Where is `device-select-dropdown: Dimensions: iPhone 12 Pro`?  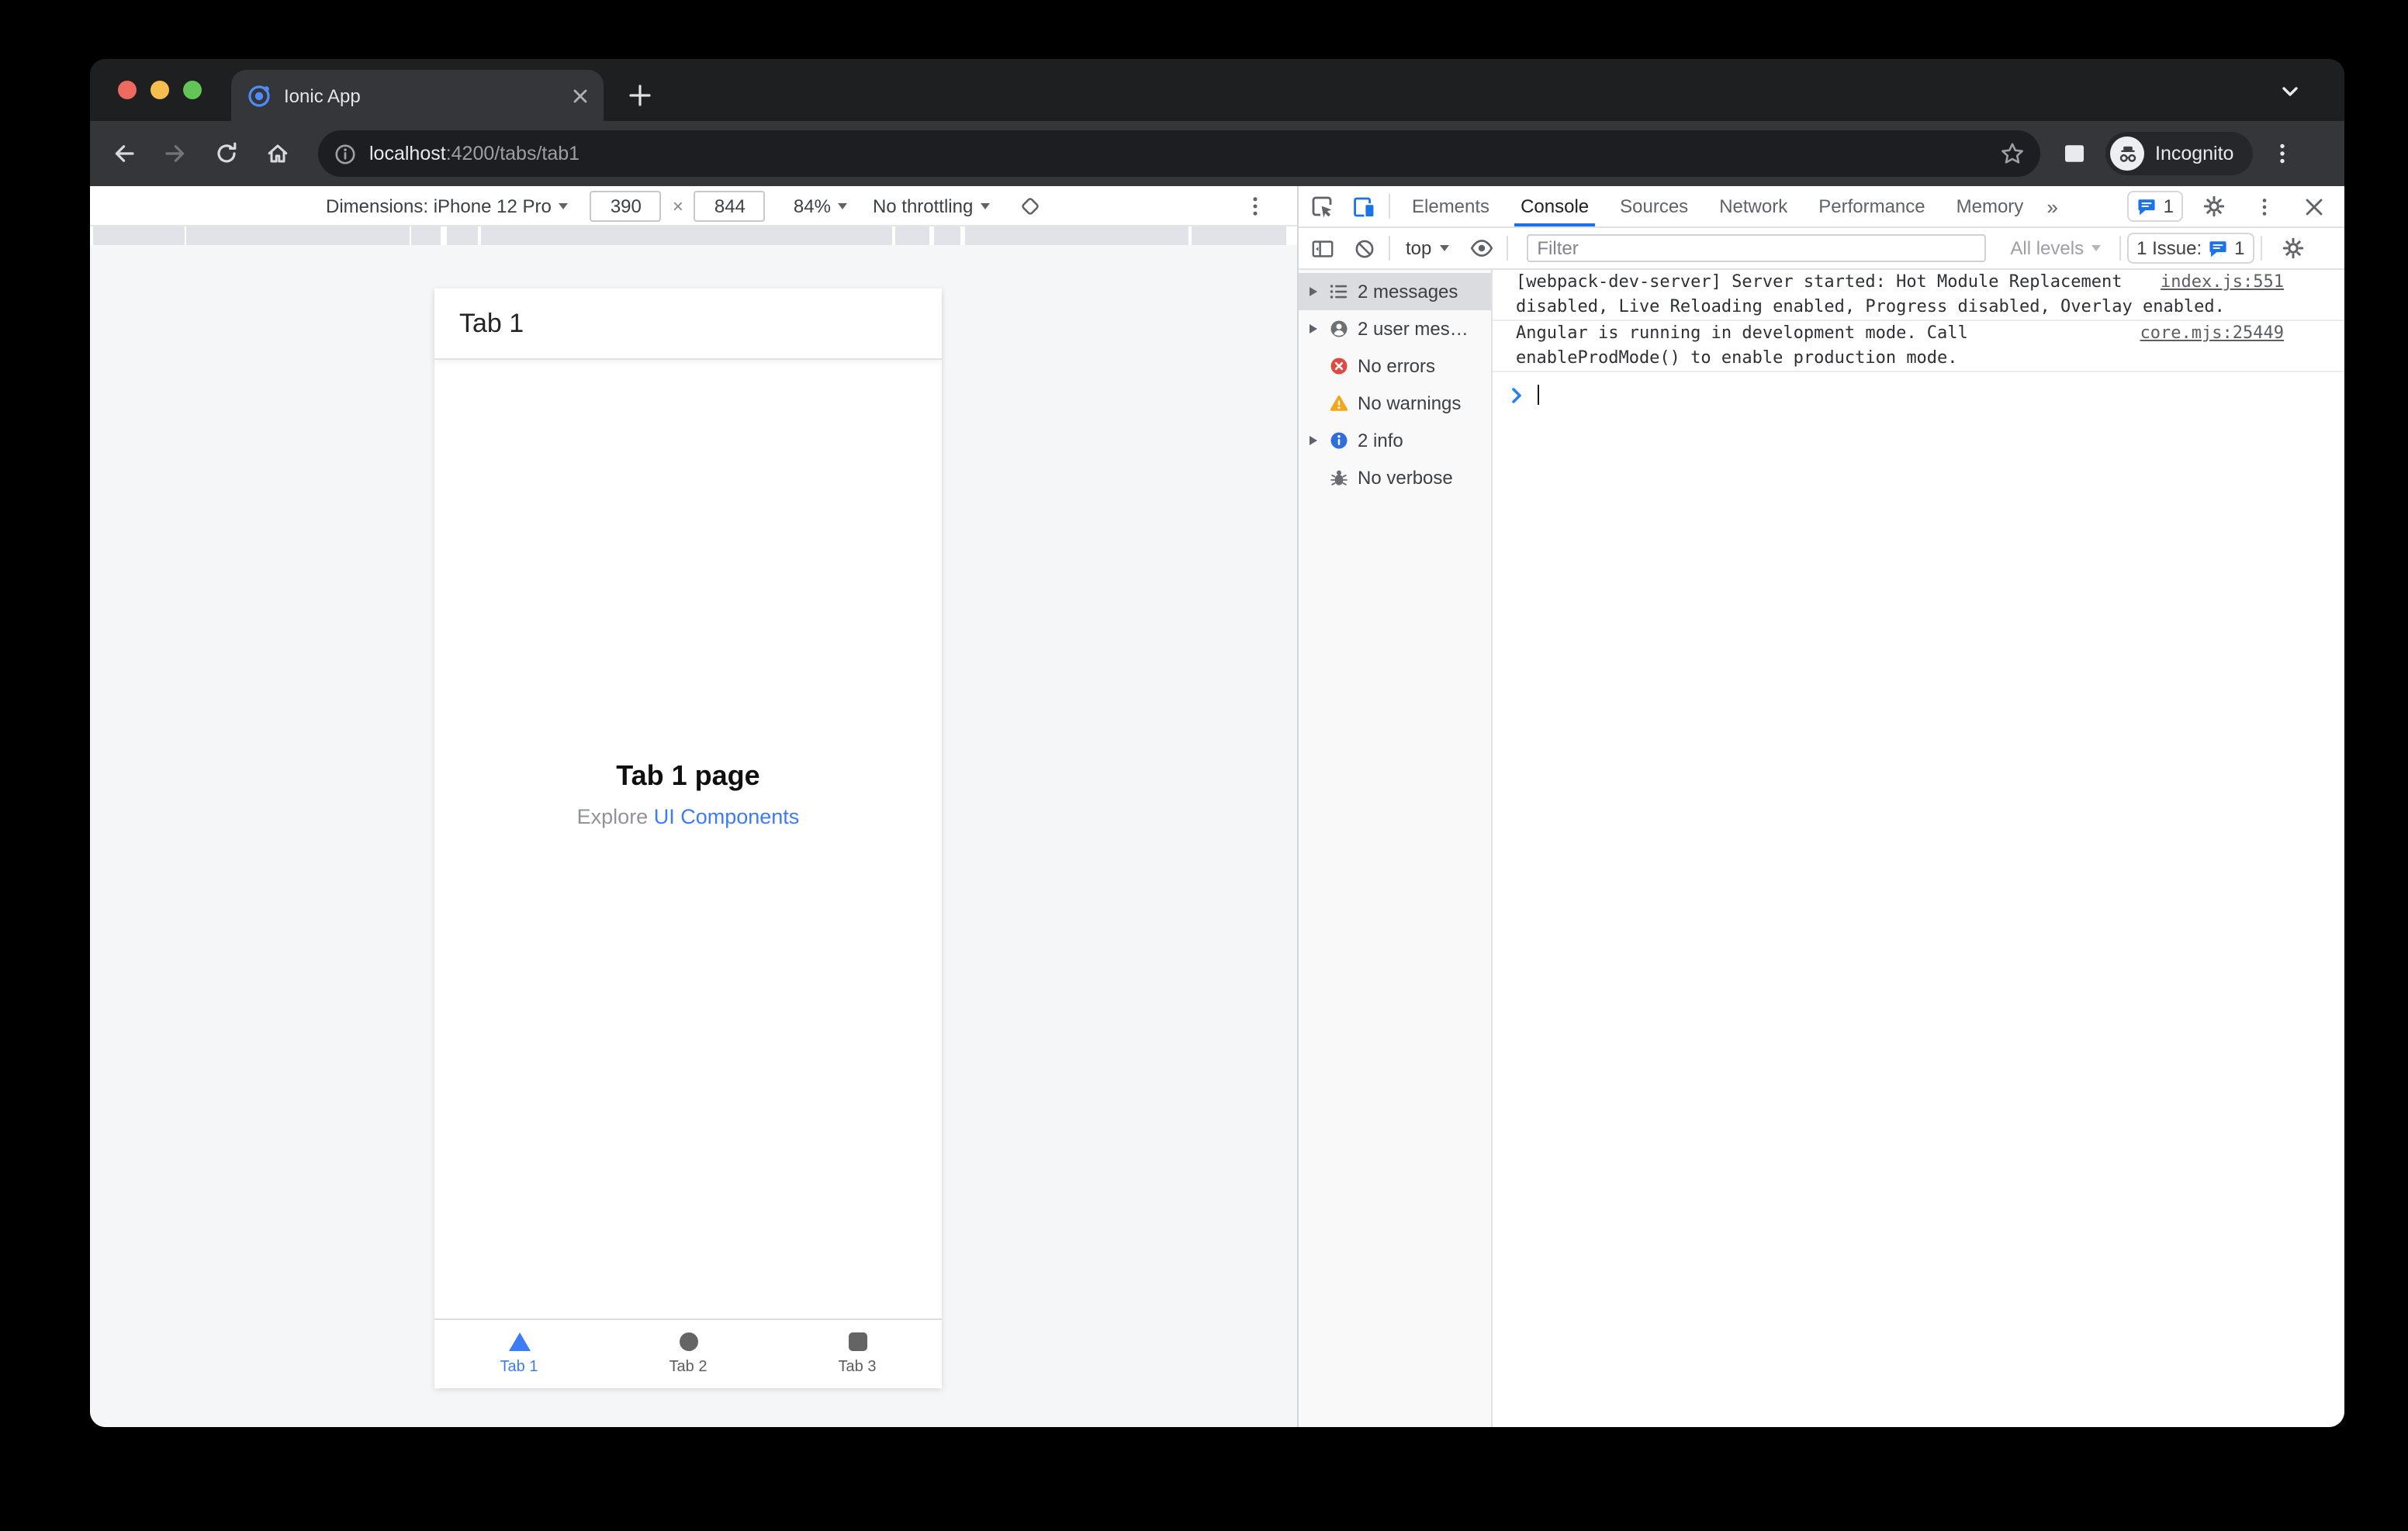
device-select-dropdown: Dimensions: iPhone 12 Pro is located at coordinates (448, 205).